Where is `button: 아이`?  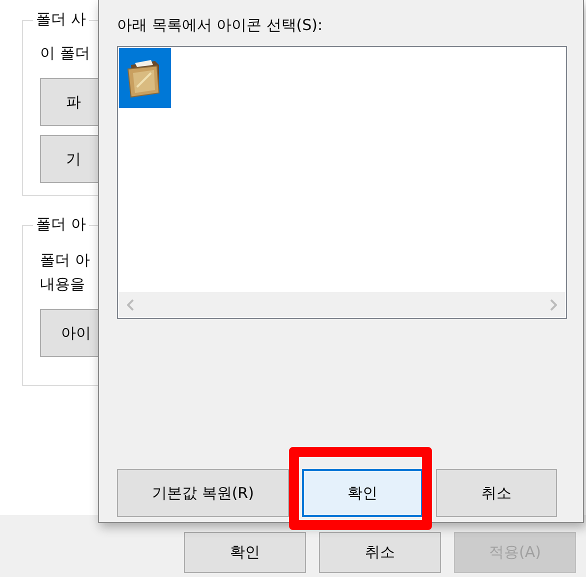 button: 아이 is located at coordinates (69, 333).